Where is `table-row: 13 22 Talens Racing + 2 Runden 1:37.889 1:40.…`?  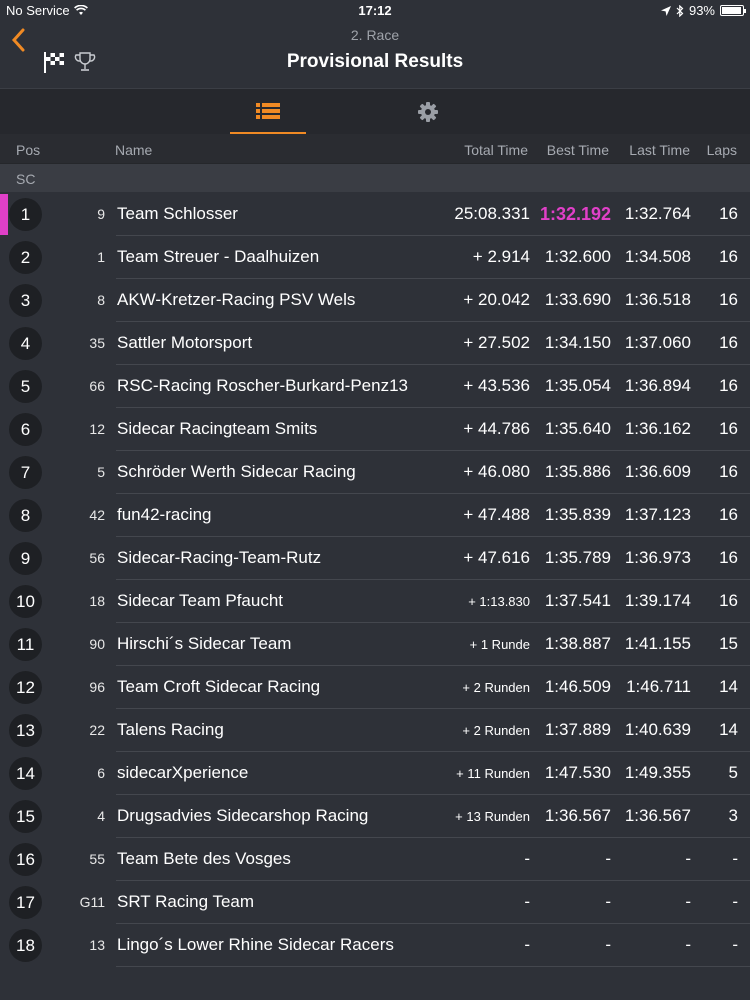 table-row: 13 22 Talens Racing + 2 Runden 1:37.889 1:40.… is located at coordinates (375, 730).